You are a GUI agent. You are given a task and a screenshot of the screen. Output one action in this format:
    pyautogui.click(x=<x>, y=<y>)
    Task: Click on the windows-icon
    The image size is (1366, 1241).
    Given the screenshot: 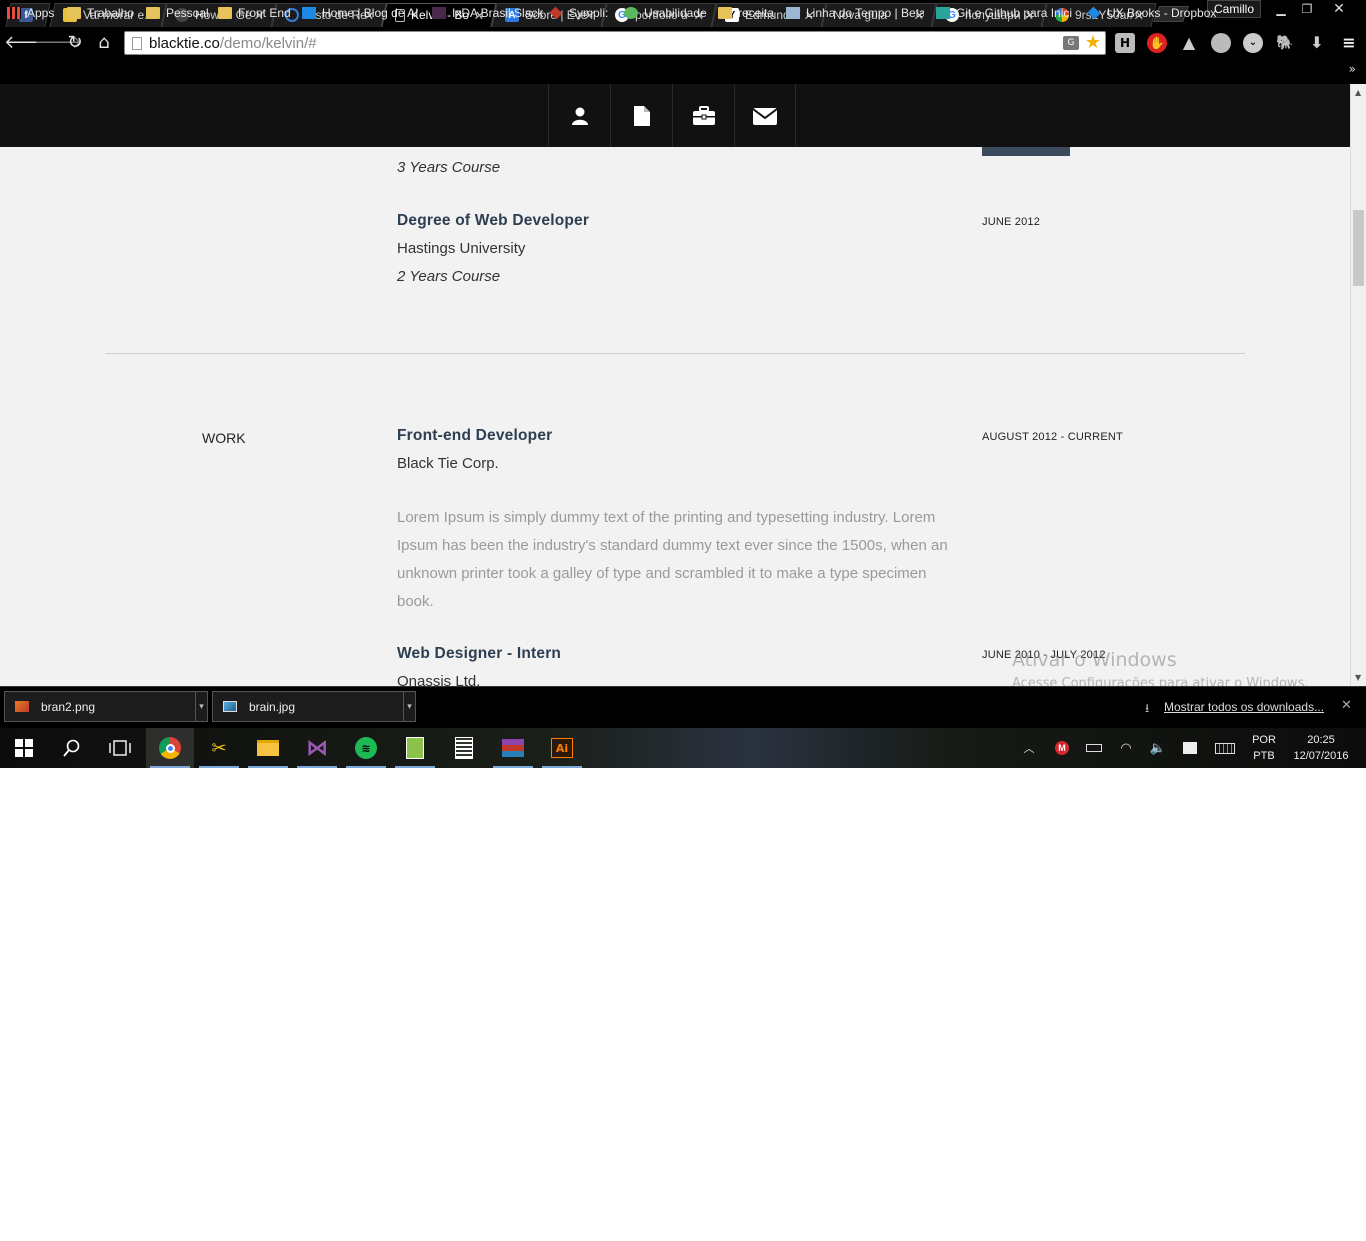 What is the action you would take?
    pyautogui.click(x=24, y=748)
    